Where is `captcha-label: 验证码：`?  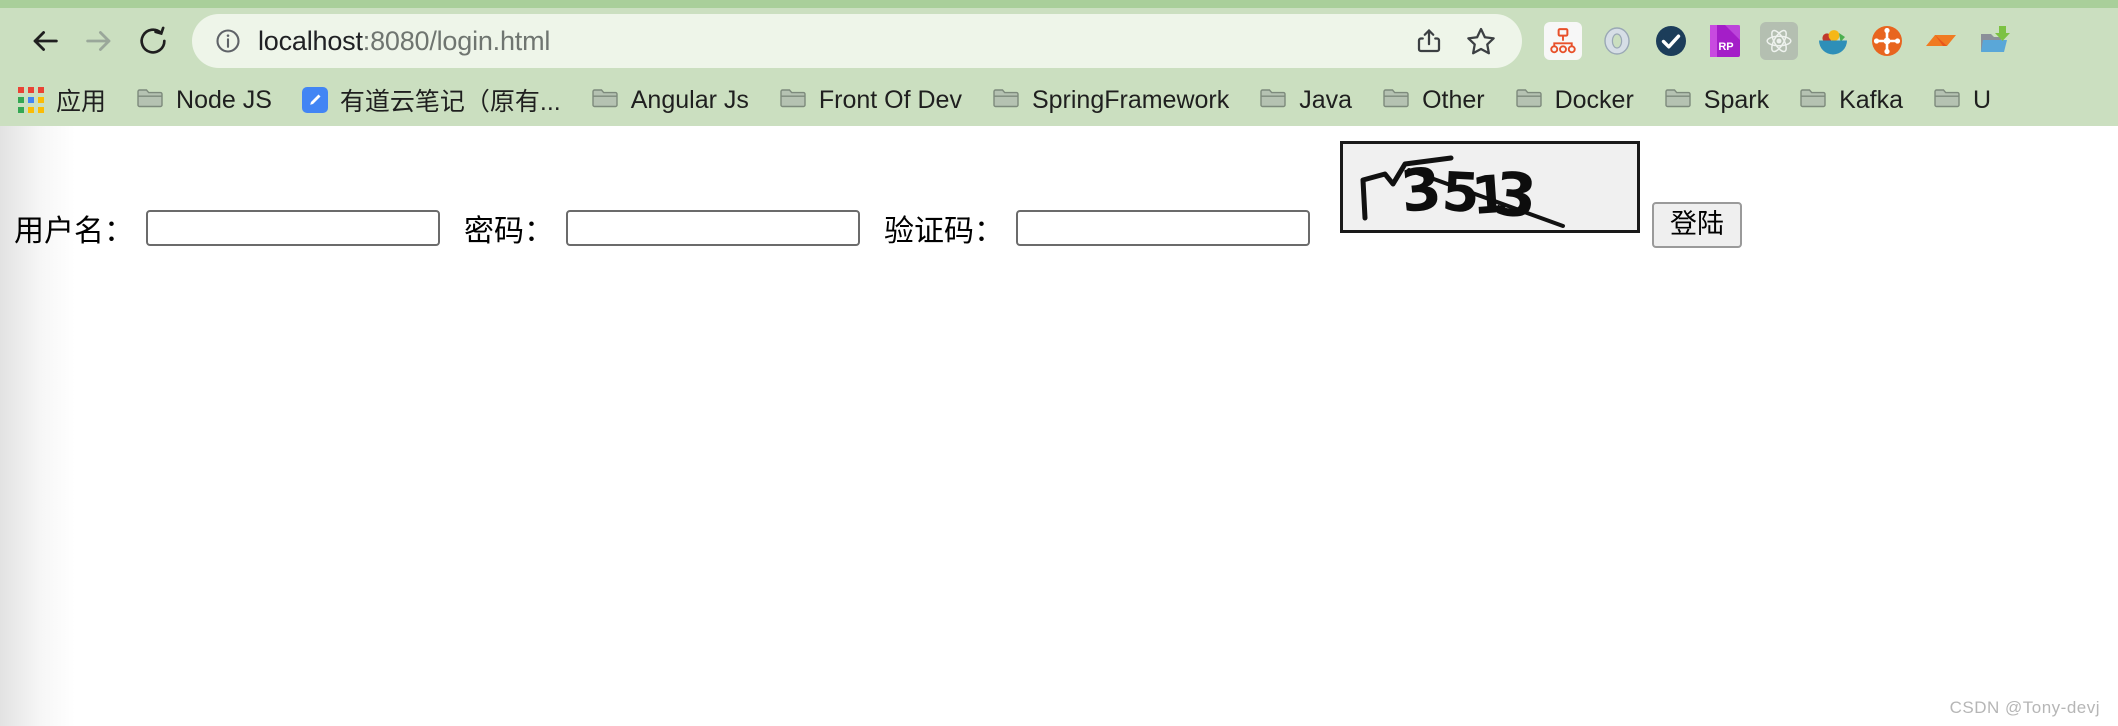 captcha-label: 验证码： is located at coordinates (944, 231).